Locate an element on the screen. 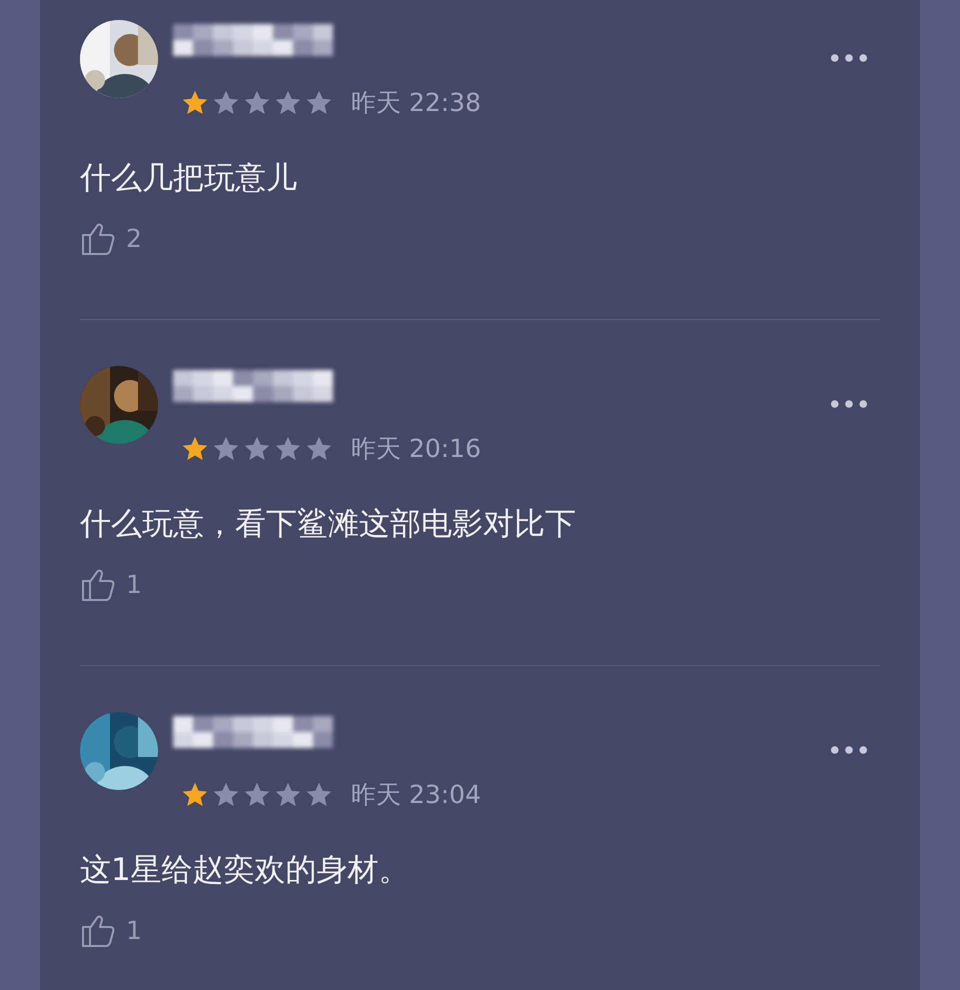 The height and width of the screenshot is (990, 960). comment-text: 这1星给赵奕欢的身材。 is located at coordinates (245, 870).